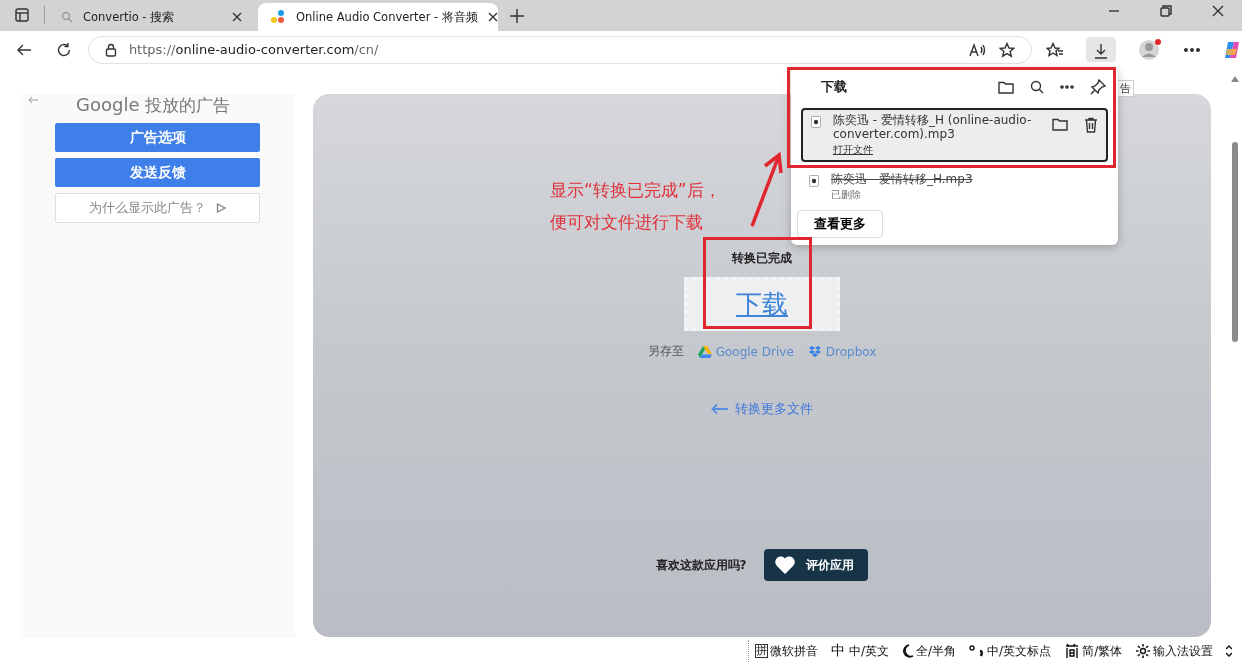 This screenshot has width=1242, height=662. Describe the element at coordinates (704, 351) in the screenshot. I see `drive-triangle-icon` at that location.